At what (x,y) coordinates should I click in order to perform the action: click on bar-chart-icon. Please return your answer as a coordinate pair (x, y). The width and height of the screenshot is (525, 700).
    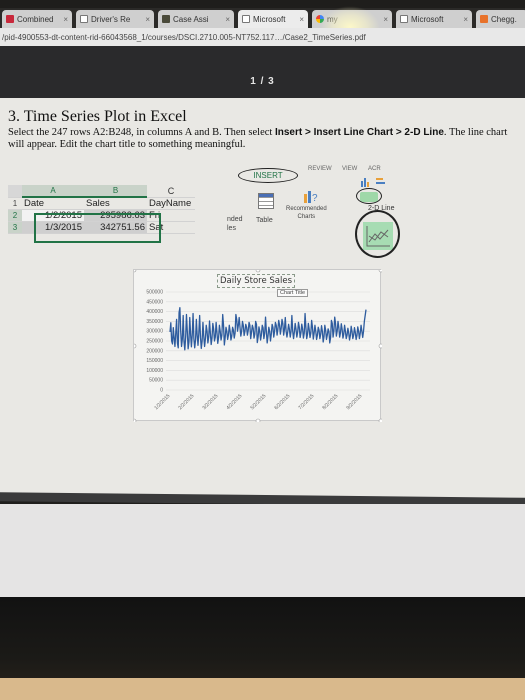
    Looking at the image, I should click on (381, 182).